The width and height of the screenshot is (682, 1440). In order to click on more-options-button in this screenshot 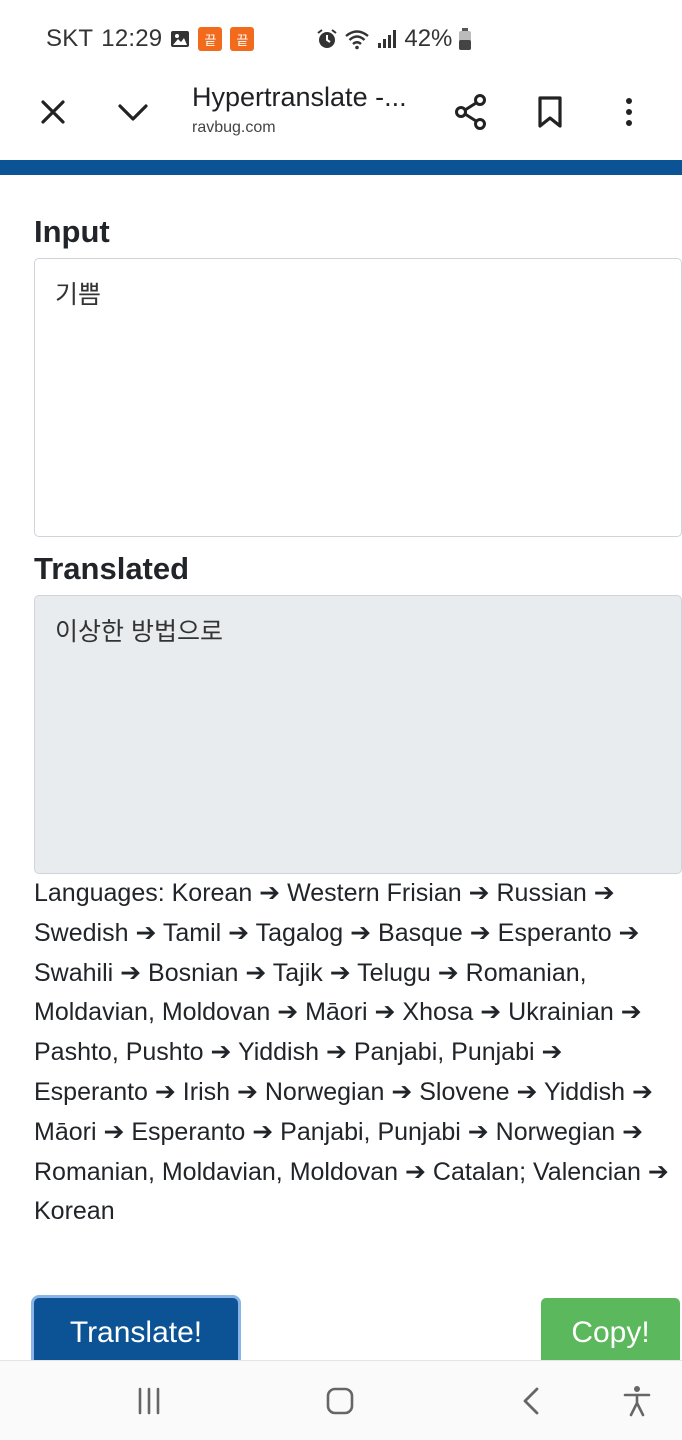, I will do `click(629, 112)`.